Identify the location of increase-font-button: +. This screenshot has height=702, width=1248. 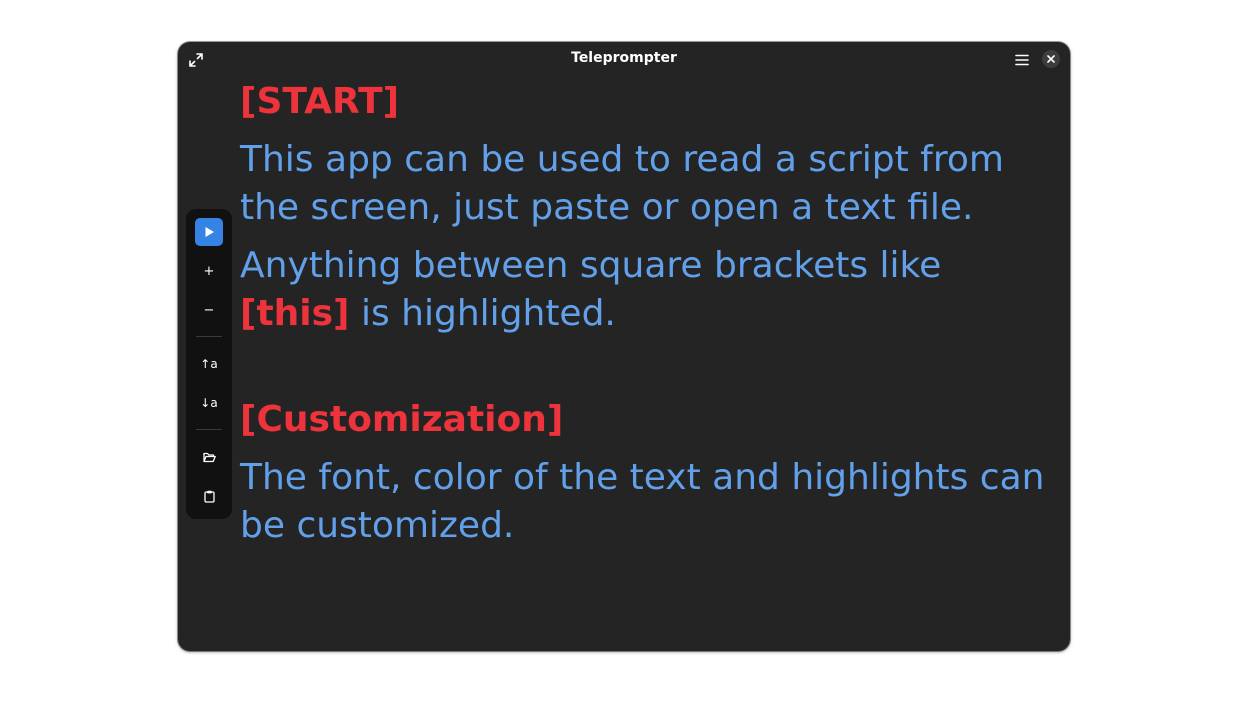
(209, 271).